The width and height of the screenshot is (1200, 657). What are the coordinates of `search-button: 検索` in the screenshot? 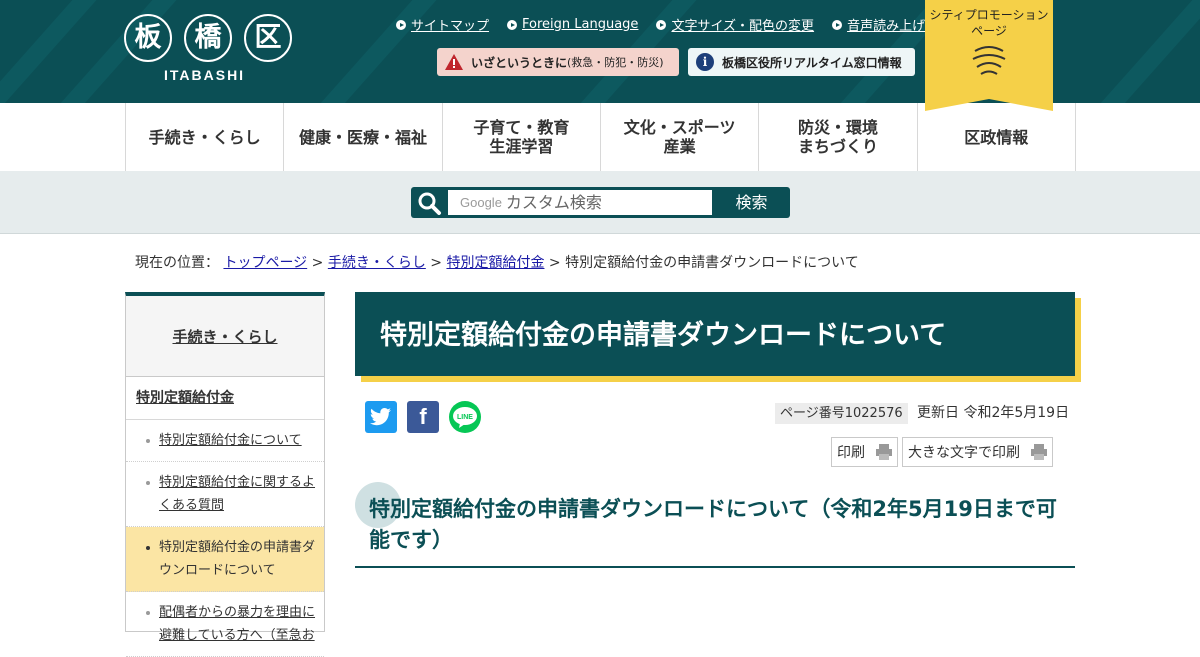 It's located at (751, 202).